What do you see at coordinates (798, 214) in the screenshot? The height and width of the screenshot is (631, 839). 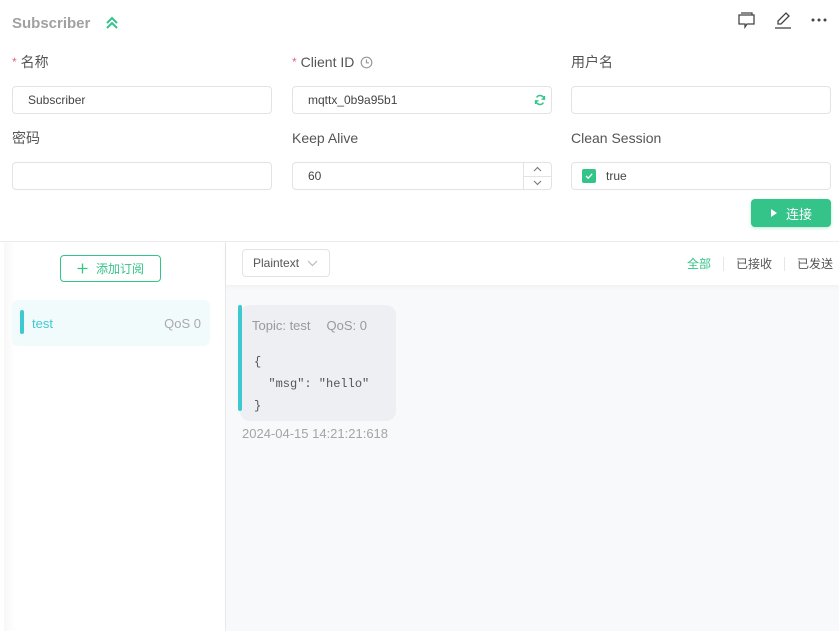 I see `connect-label: 连接` at bounding box center [798, 214].